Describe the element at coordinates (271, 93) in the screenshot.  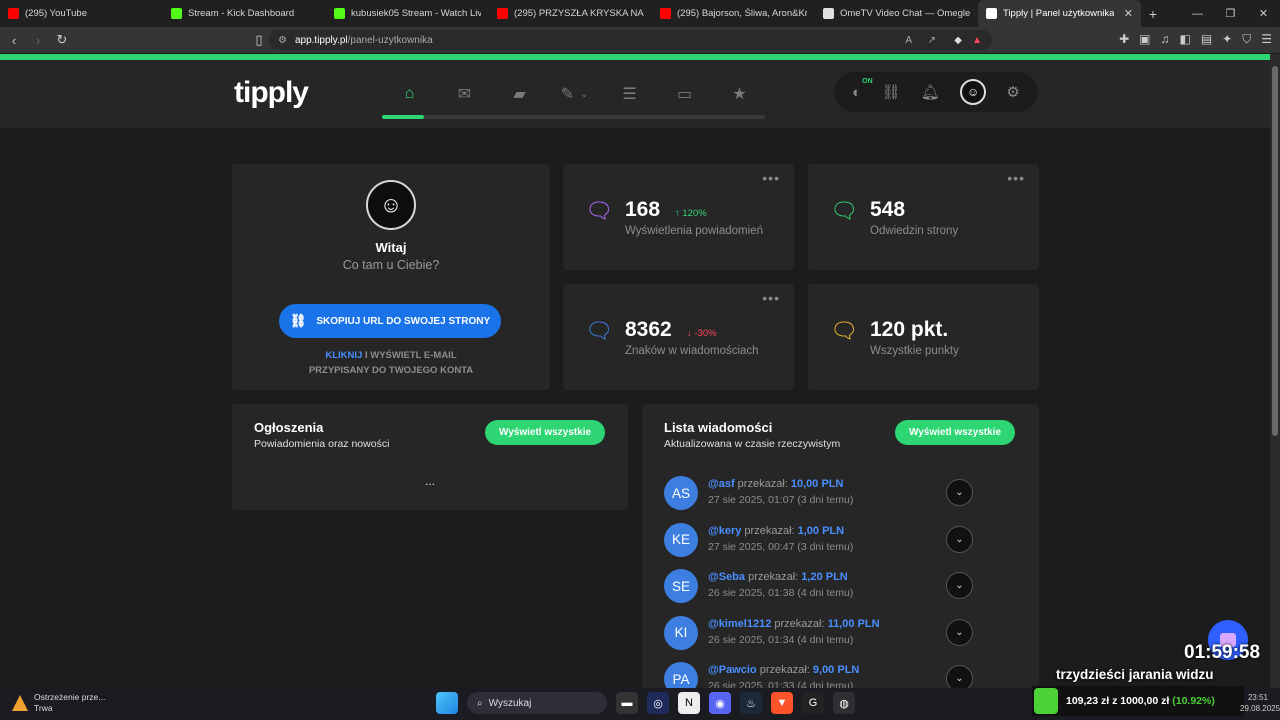
I see `tipply-logo: tipply` at that location.